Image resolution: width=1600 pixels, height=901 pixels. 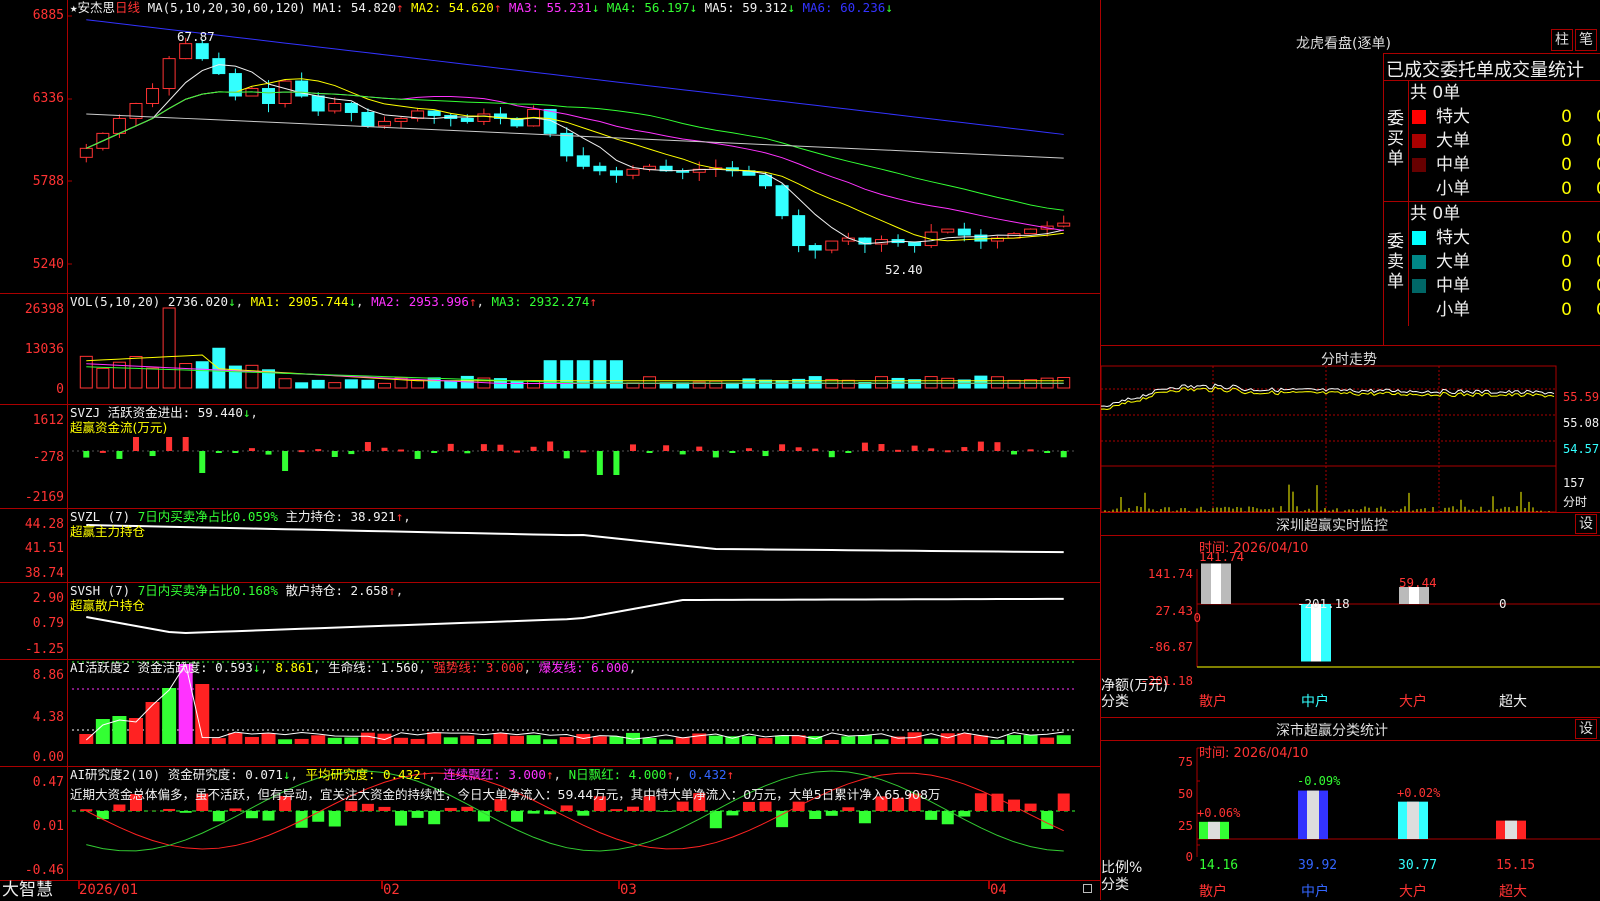 What do you see at coordinates (1504, 117) in the screenshot?
I see `buy-row: 特大00%` at bounding box center [1504, 117].